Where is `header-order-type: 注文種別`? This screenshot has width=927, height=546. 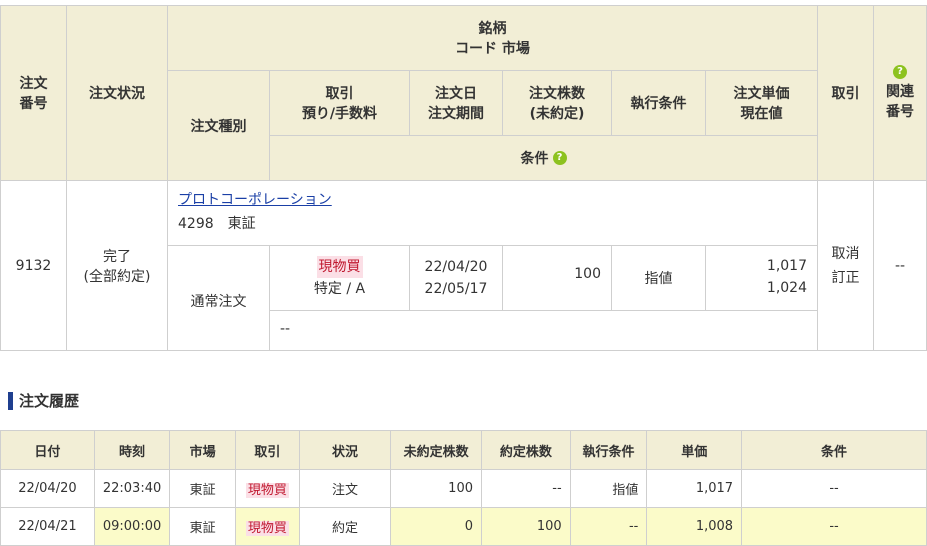 header-order-type: 注文種別 is located at coordinates (218, 125).